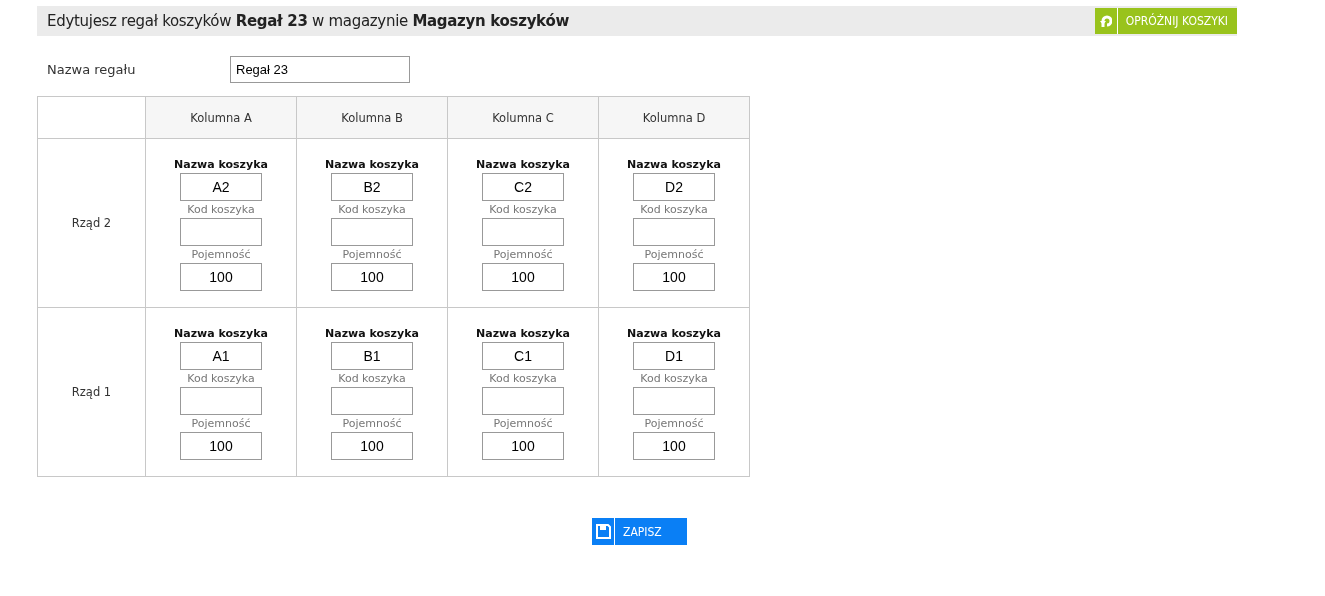 The image size is (1325, 596). What do you see at coordinates (221, 186) in the screenshot?
I see `basket-name-field: A2` at bounding box center [221, 186].